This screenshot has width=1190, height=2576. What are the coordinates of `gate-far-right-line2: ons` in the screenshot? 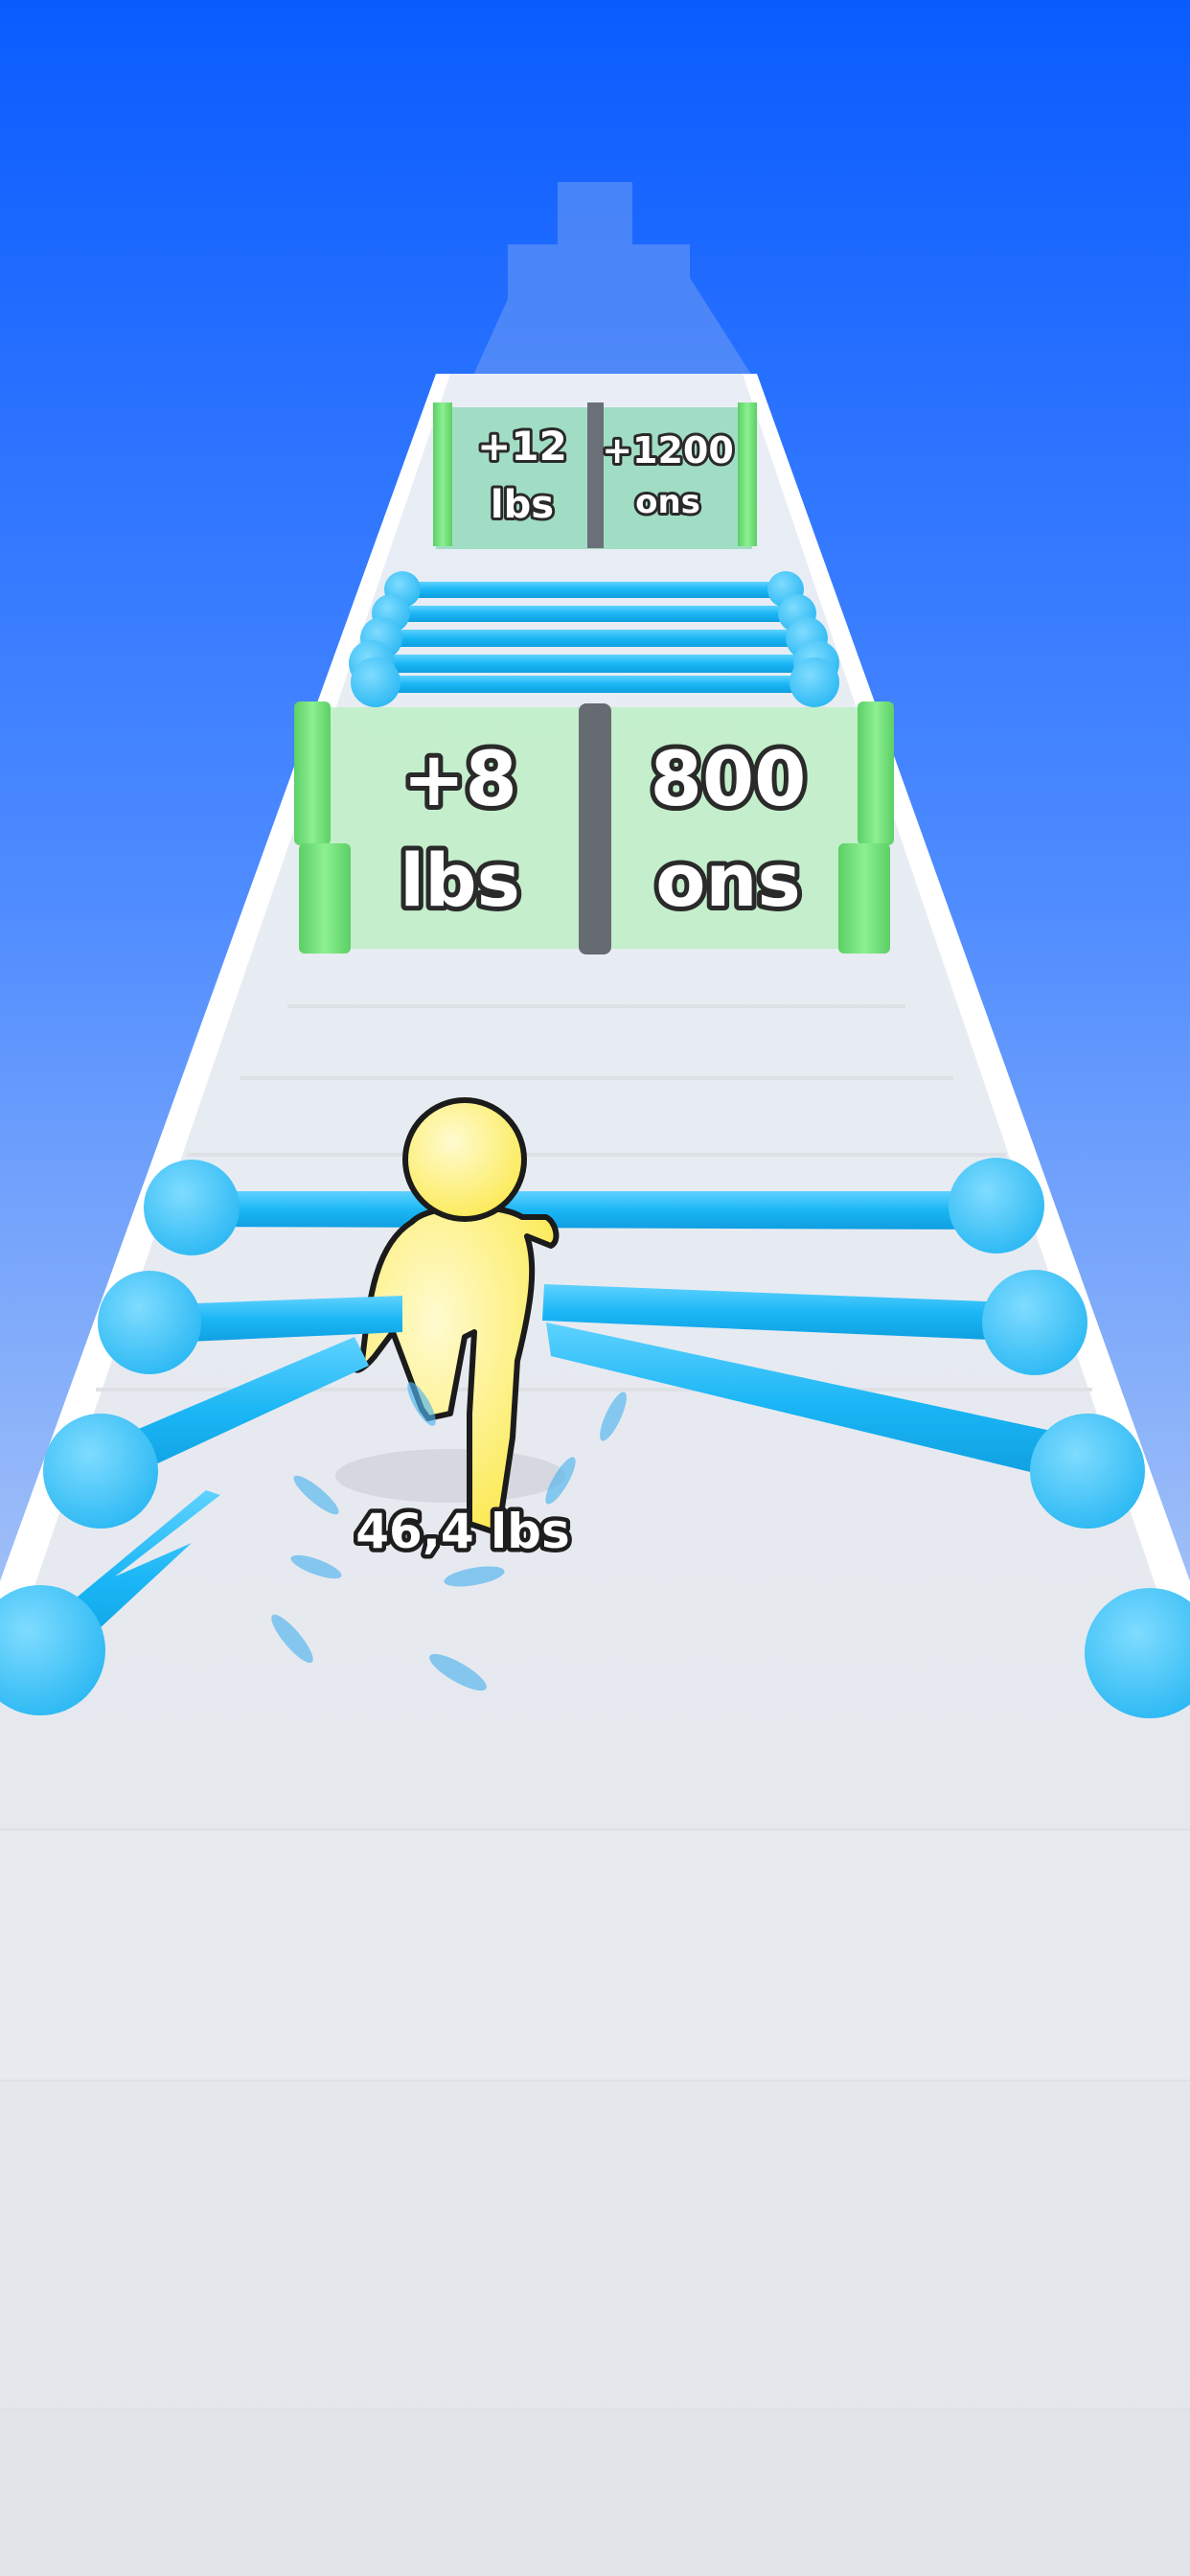 It's located at (668, 502).